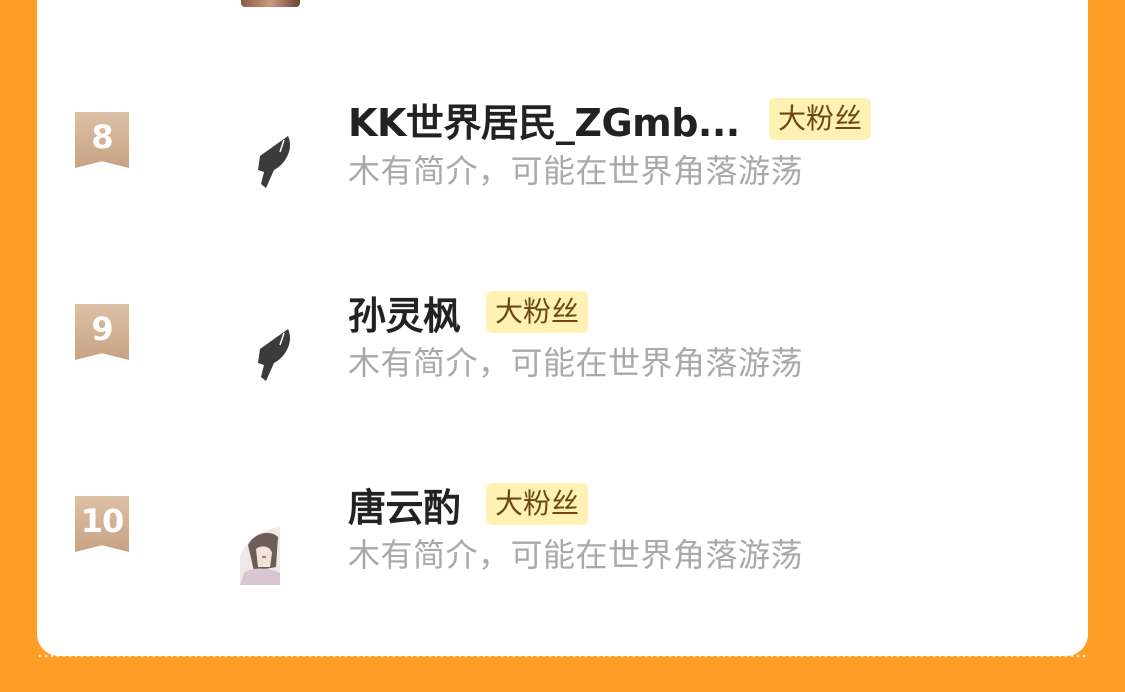  I want to click on rank-badge: 10, so click(102, 524).